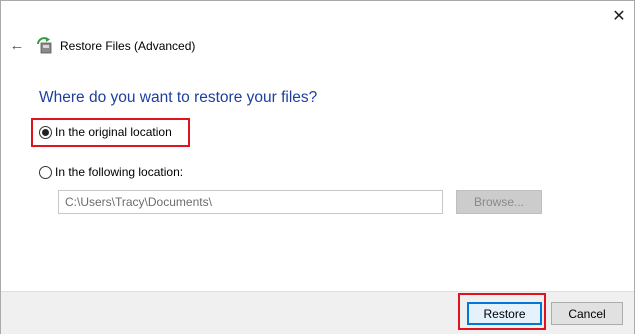  I want to click on following-location-option: In the following location:, so click(111, 172).